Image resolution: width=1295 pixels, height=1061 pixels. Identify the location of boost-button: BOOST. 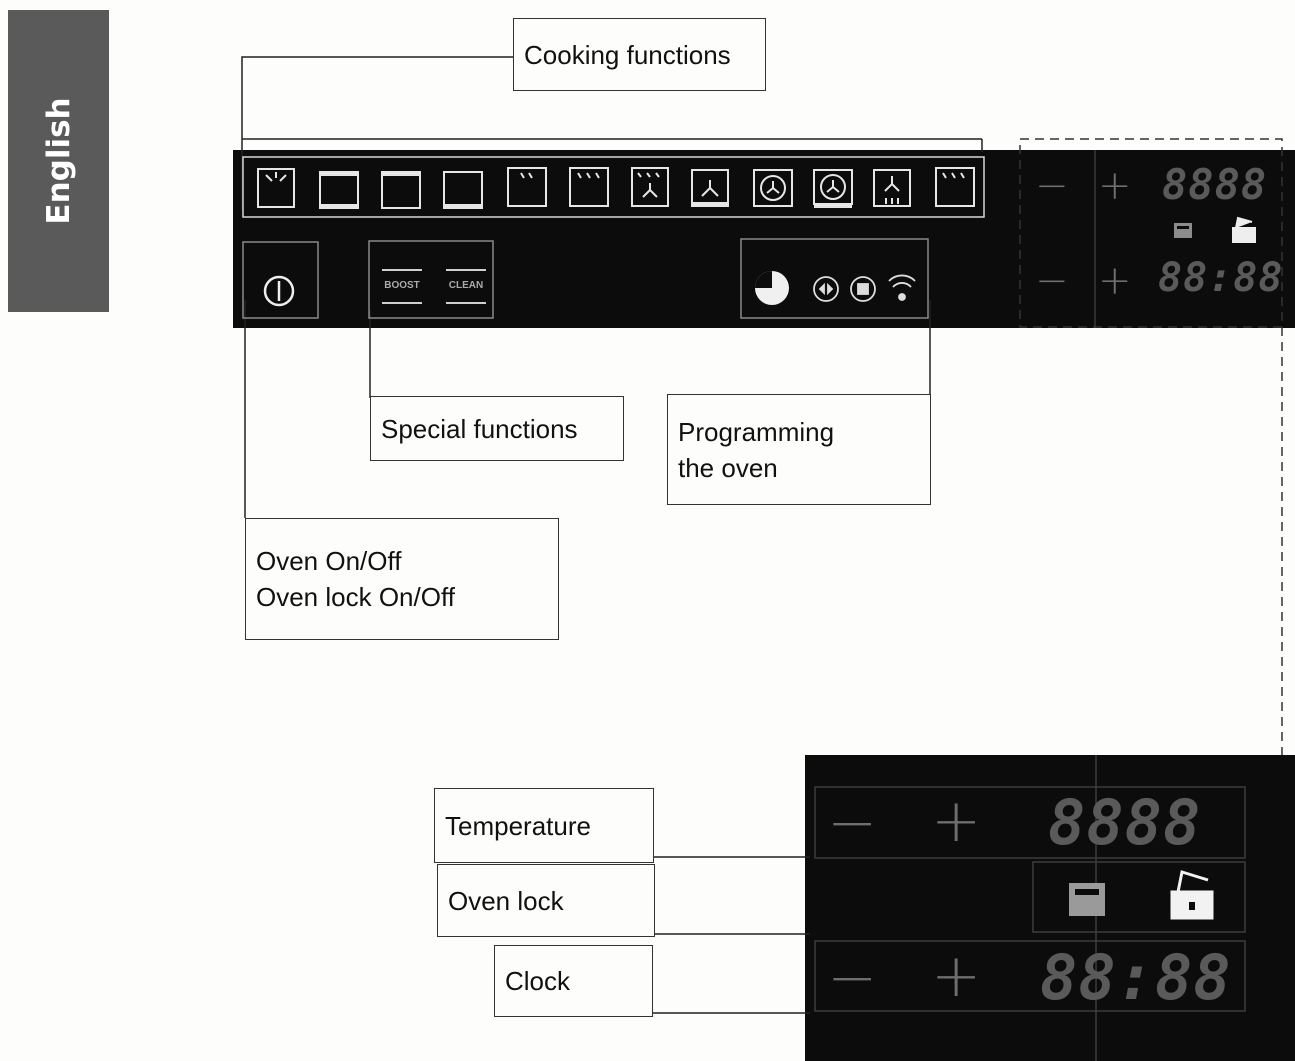
(402, 285).